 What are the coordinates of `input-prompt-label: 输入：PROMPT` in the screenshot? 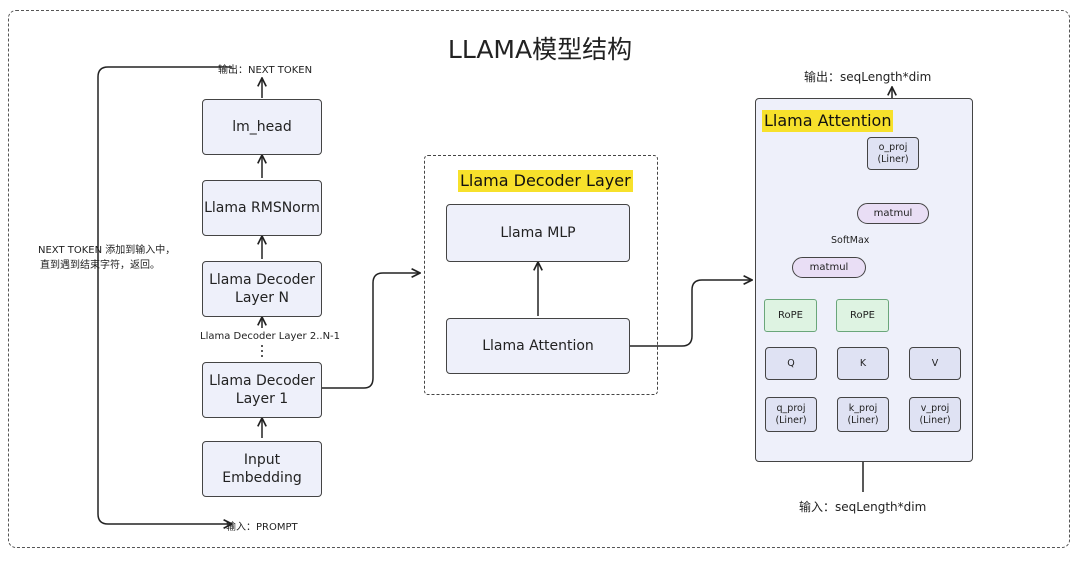 It's located at (262, 527).